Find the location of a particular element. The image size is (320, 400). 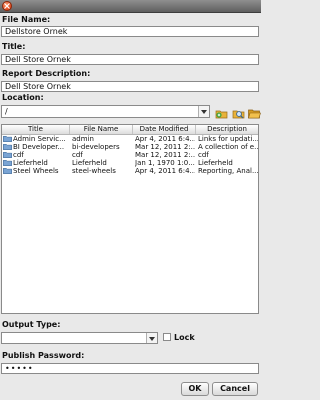

output-type-combo is located at coordinates (79, 338).